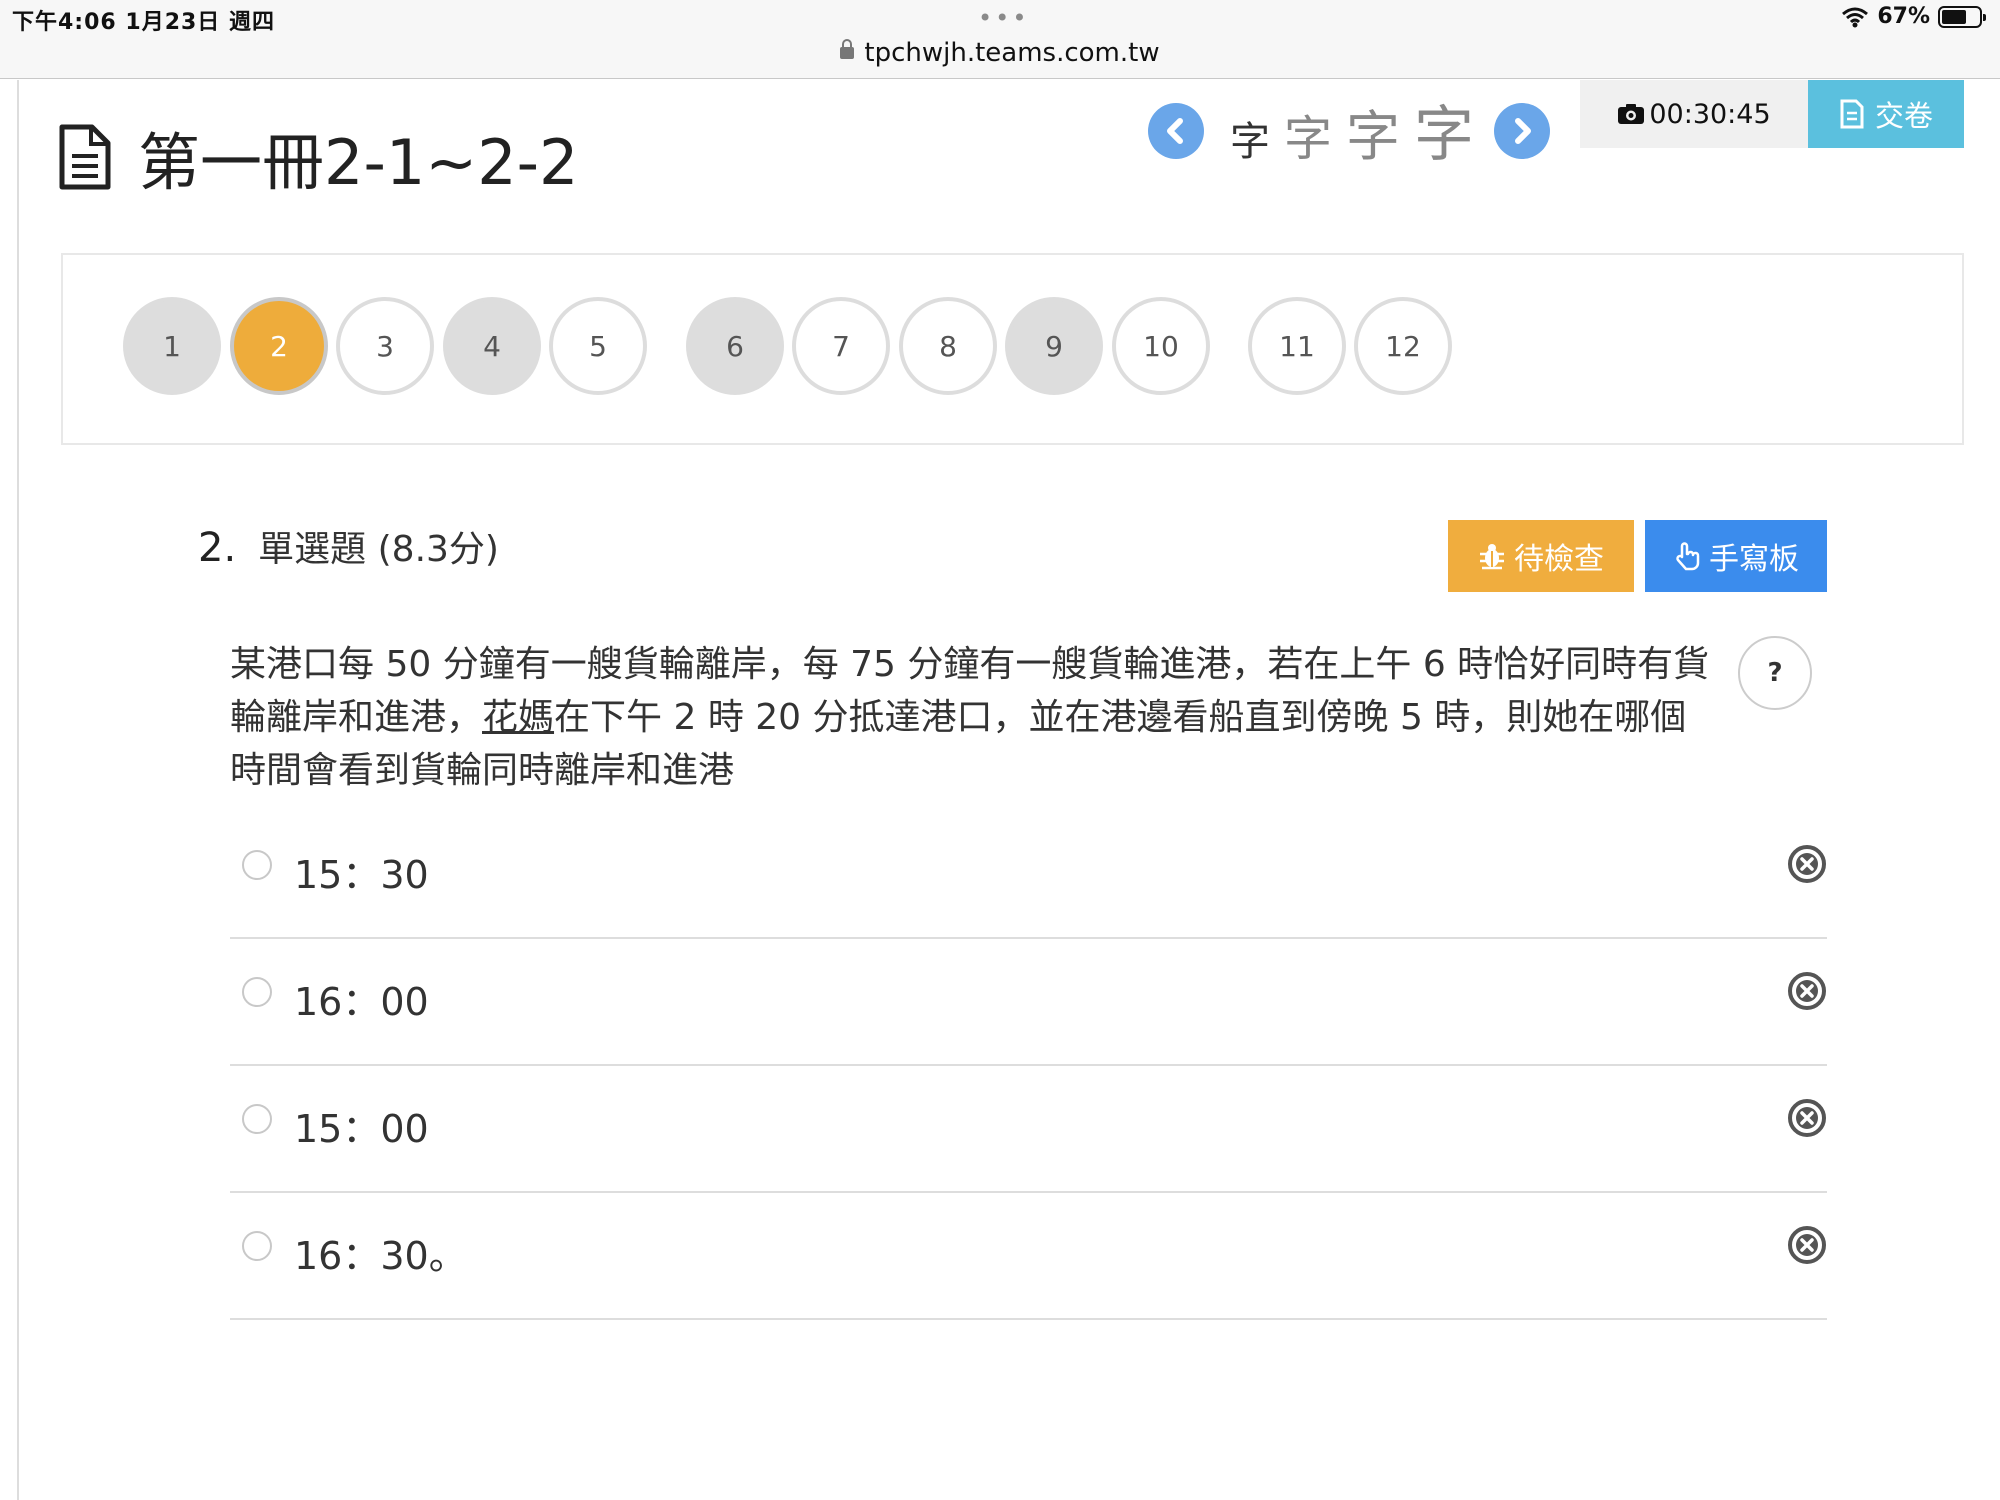  I want to click on address-bar: tpchwjh.teams.com.tw, so click(1000, 53).